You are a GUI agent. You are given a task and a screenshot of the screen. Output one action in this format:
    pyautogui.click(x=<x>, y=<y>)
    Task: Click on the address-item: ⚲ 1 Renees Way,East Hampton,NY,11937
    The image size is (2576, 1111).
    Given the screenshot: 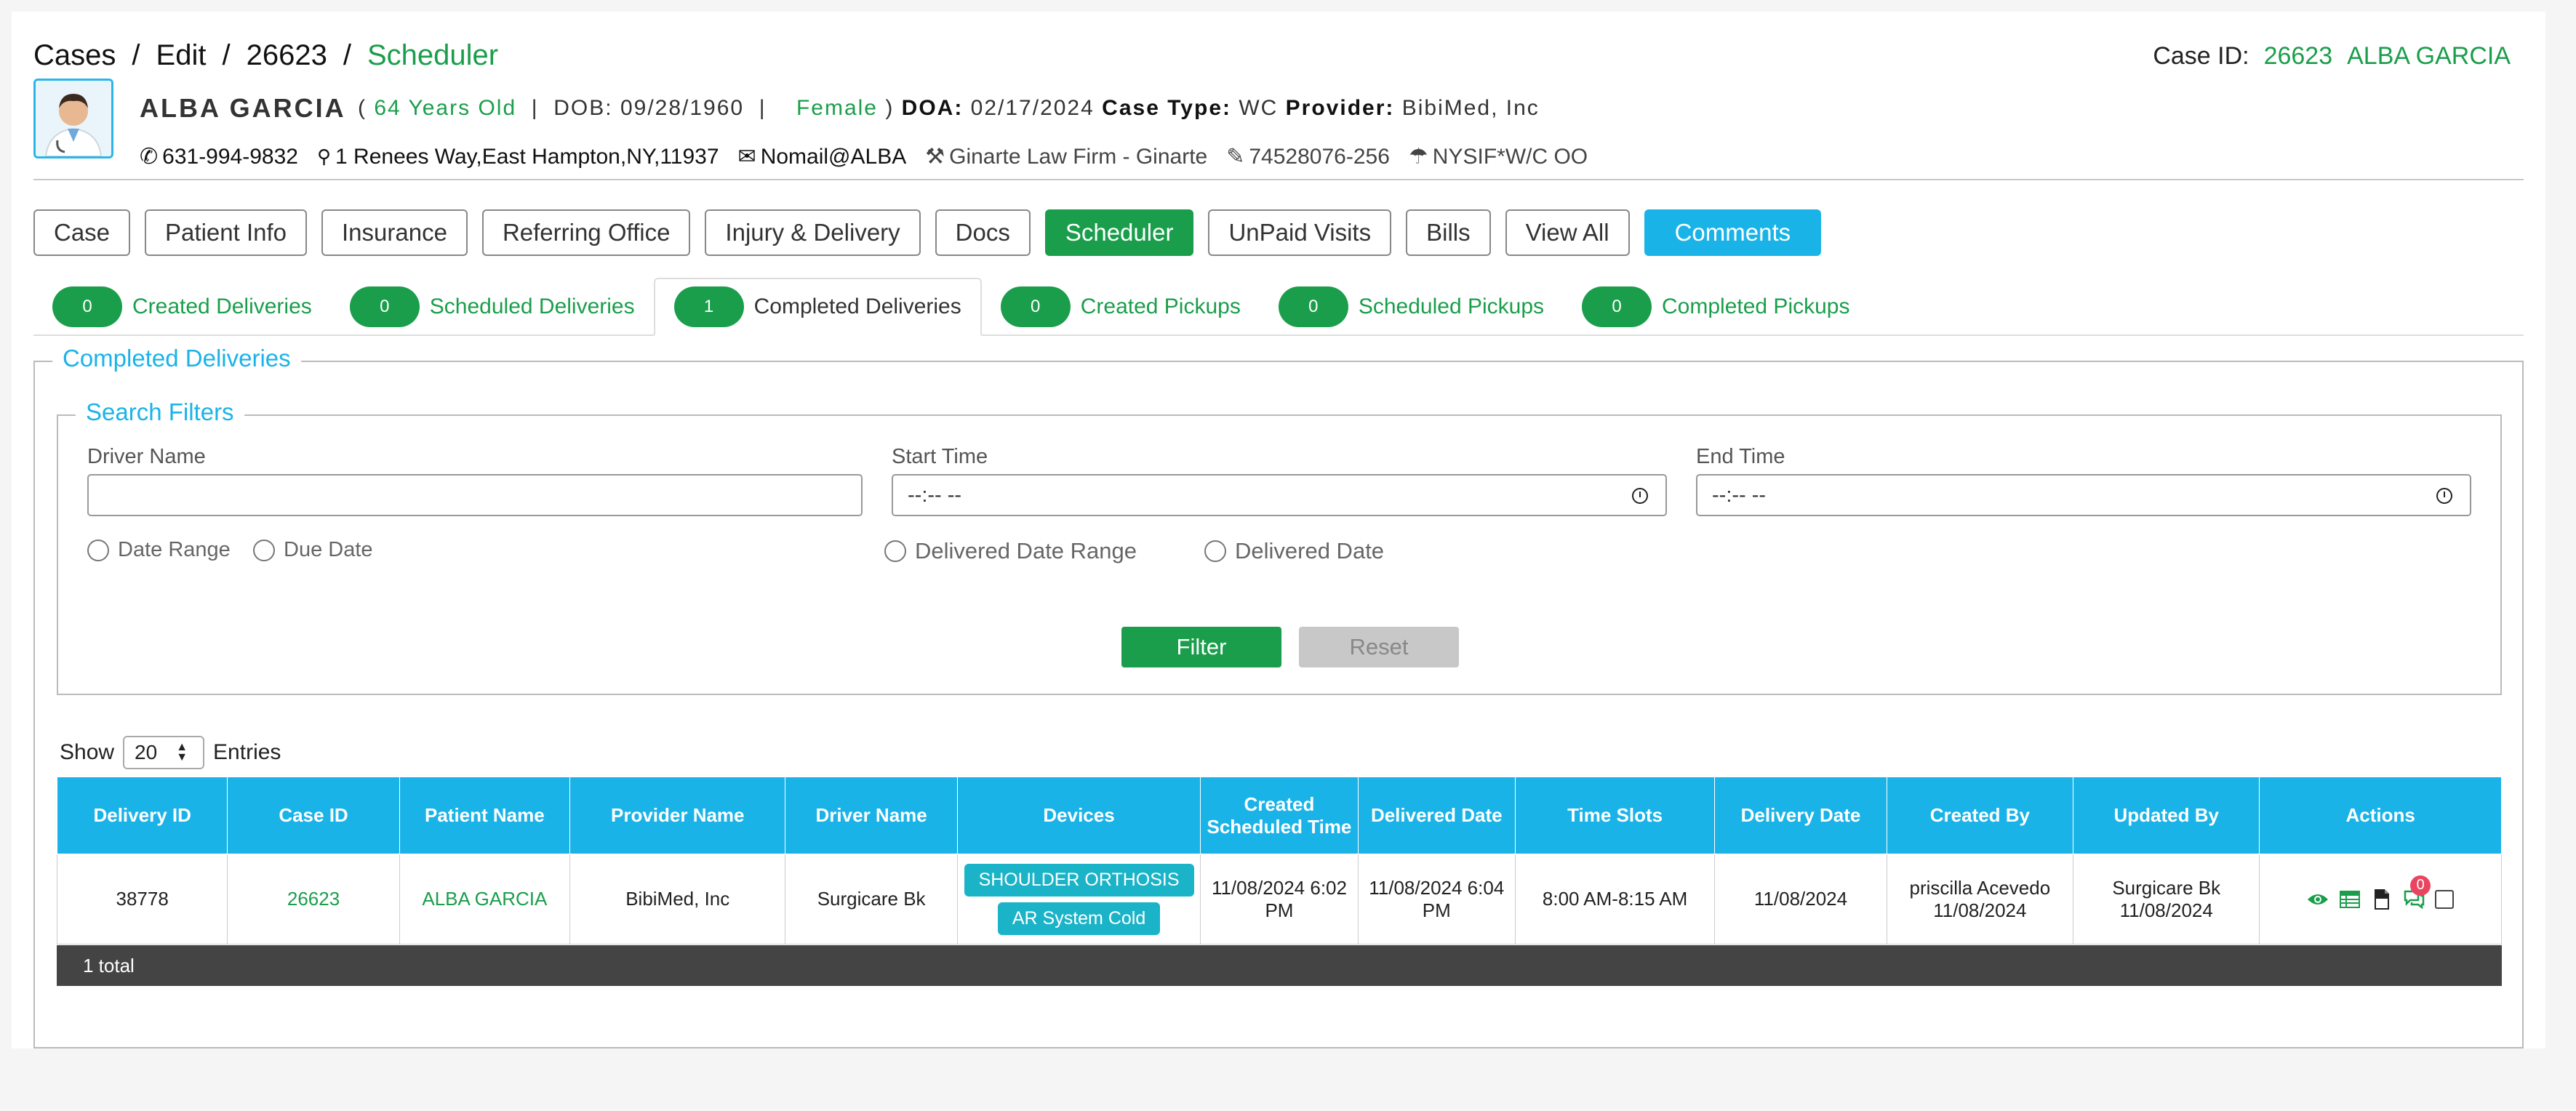 What is the action you would take?
    pyautogui.click(x=518, y=156)
    